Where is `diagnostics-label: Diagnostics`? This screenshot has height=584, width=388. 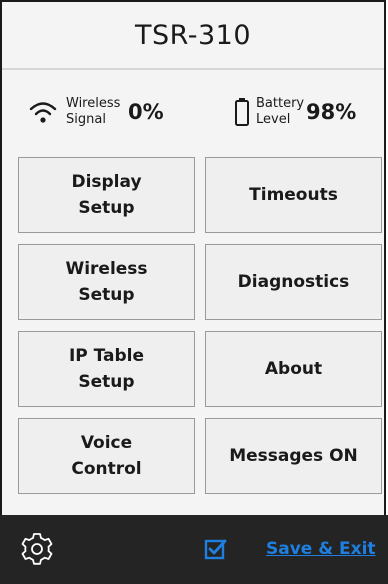 diagnostics-label: Diagnostics is located at coordinates (293, 282).